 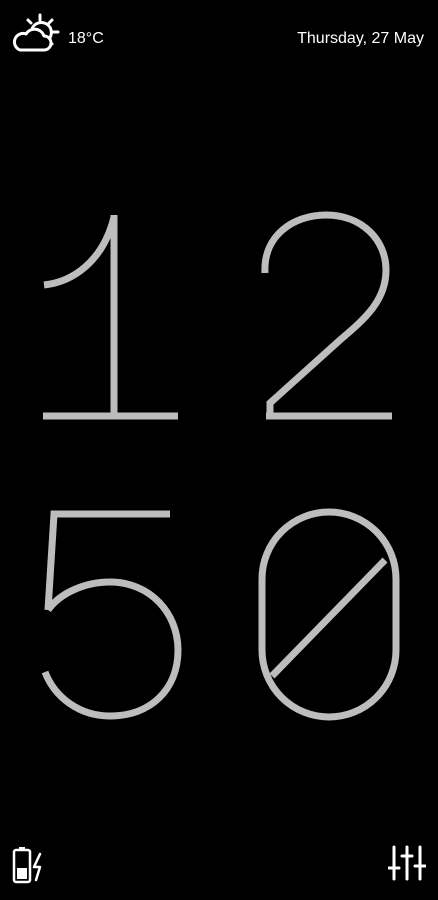 What do you see at coordinates (110, 317) in the screenshot?
I see `hour-digit-1: 1` at bounding box center [110, 317].